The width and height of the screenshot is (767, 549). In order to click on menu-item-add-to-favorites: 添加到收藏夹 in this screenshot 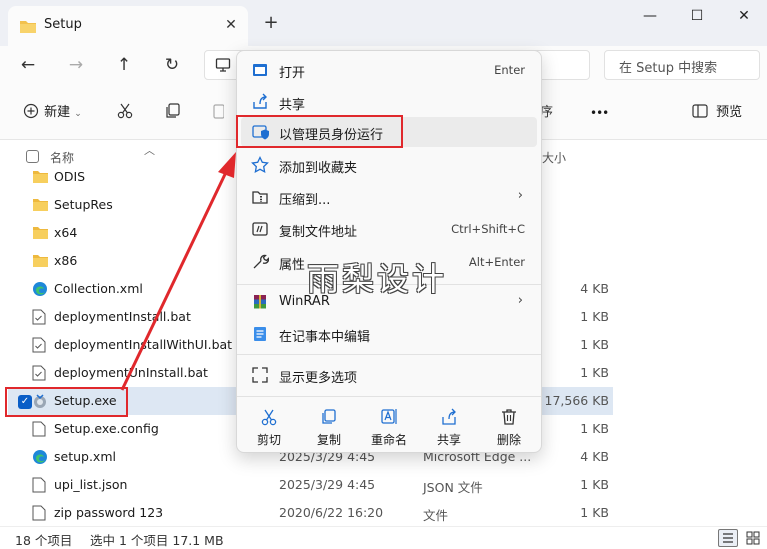, I will do `click(389, 165)`.